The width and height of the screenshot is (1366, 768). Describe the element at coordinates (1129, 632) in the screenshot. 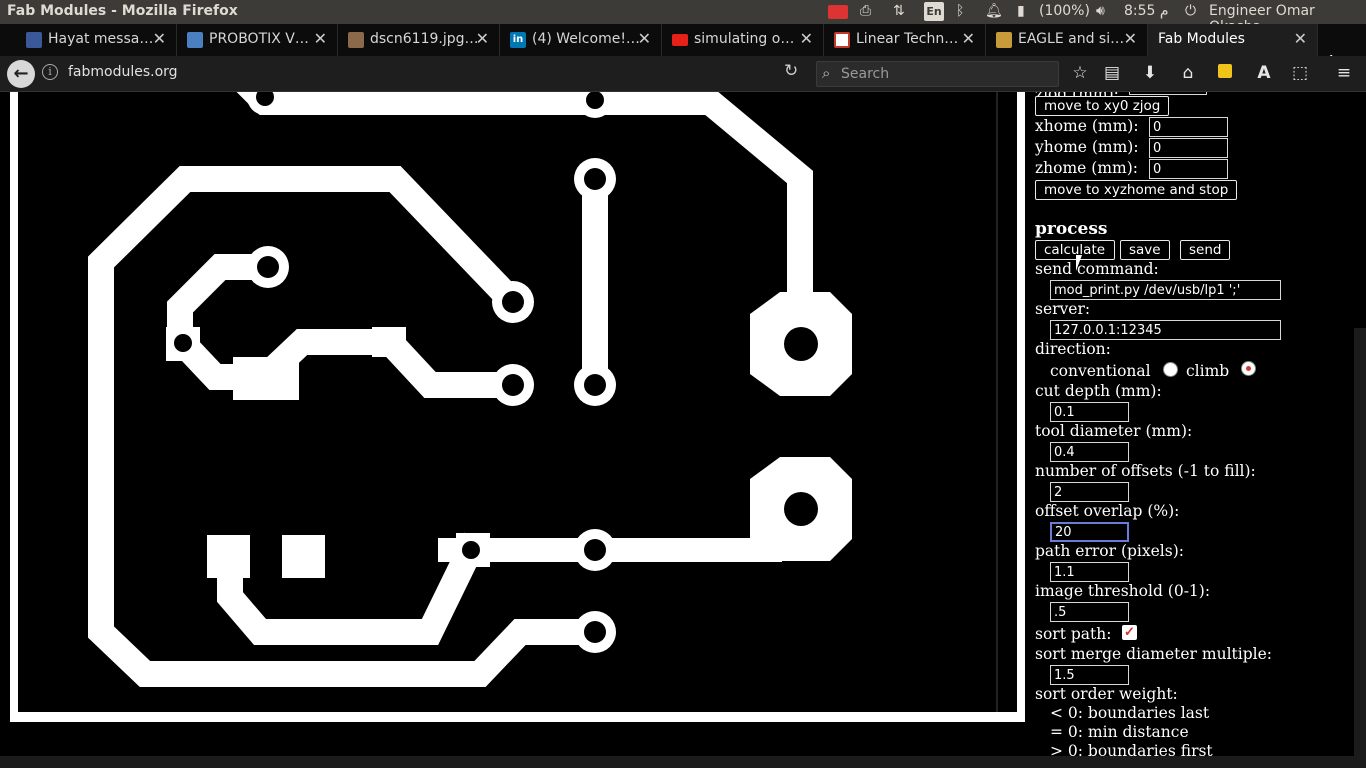

I see `sort-path-checkbox: ✓` at that location.